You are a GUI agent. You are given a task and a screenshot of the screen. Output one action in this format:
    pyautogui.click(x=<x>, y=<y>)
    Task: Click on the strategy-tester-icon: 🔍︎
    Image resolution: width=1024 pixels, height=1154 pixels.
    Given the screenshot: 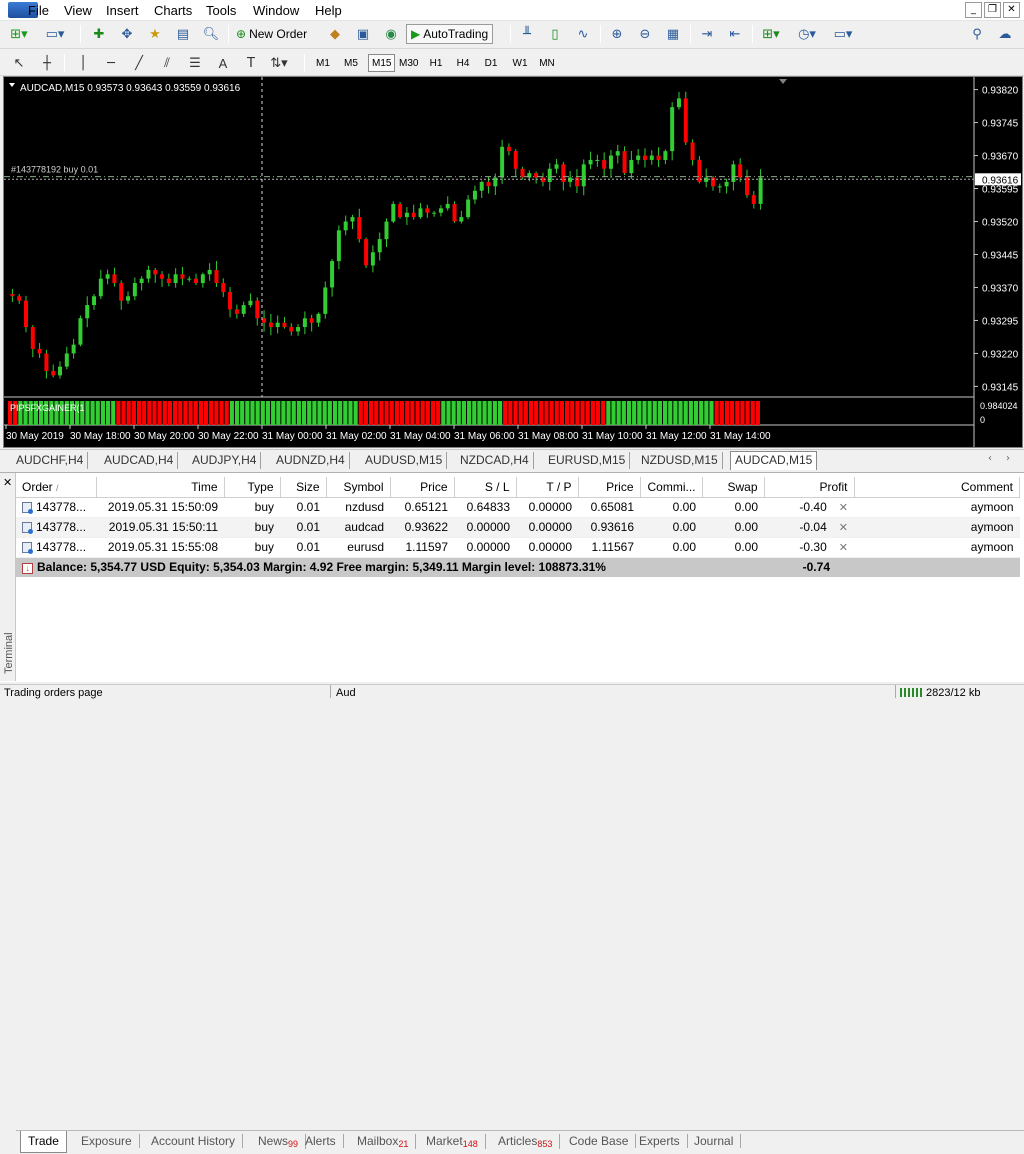 What is the action you would take?
    pyautogui.click(x=211, y=34)
    